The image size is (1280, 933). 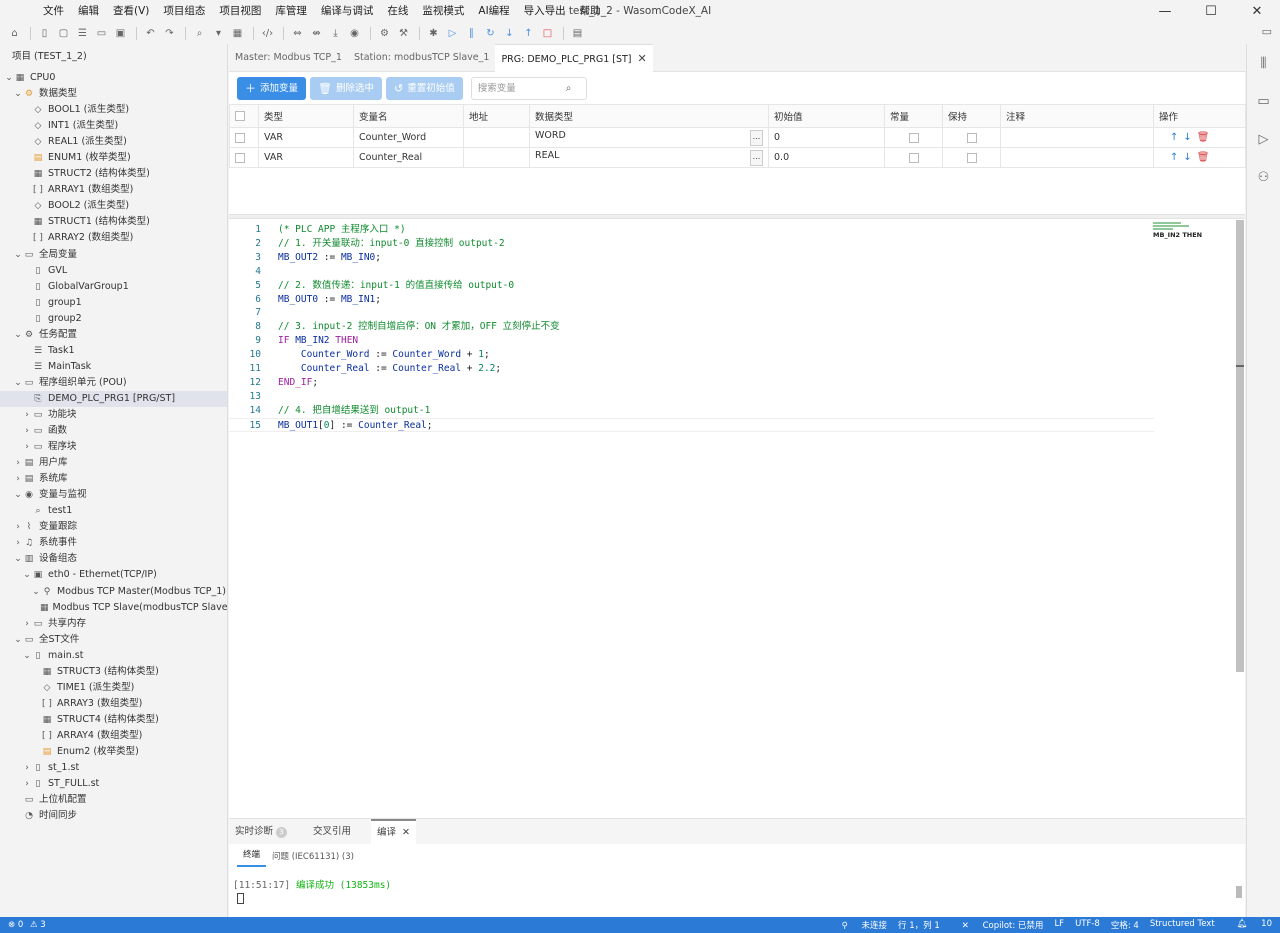 What do you see at coordinates (113, 190) in the screenshot?
I see `tree-item: [ ] ARRAY1 (数组类型)` at bounding box center [113, 190].